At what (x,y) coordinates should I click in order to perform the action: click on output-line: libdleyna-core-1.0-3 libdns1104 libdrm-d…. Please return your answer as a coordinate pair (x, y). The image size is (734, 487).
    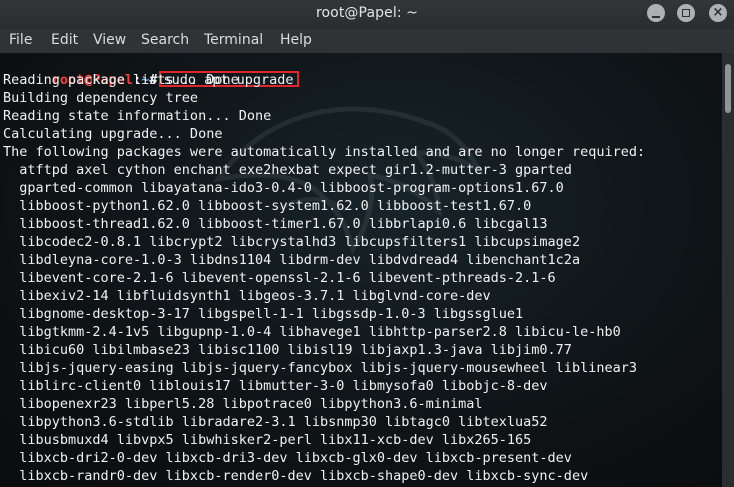
    Looking at the image, I should click on (292, 260).